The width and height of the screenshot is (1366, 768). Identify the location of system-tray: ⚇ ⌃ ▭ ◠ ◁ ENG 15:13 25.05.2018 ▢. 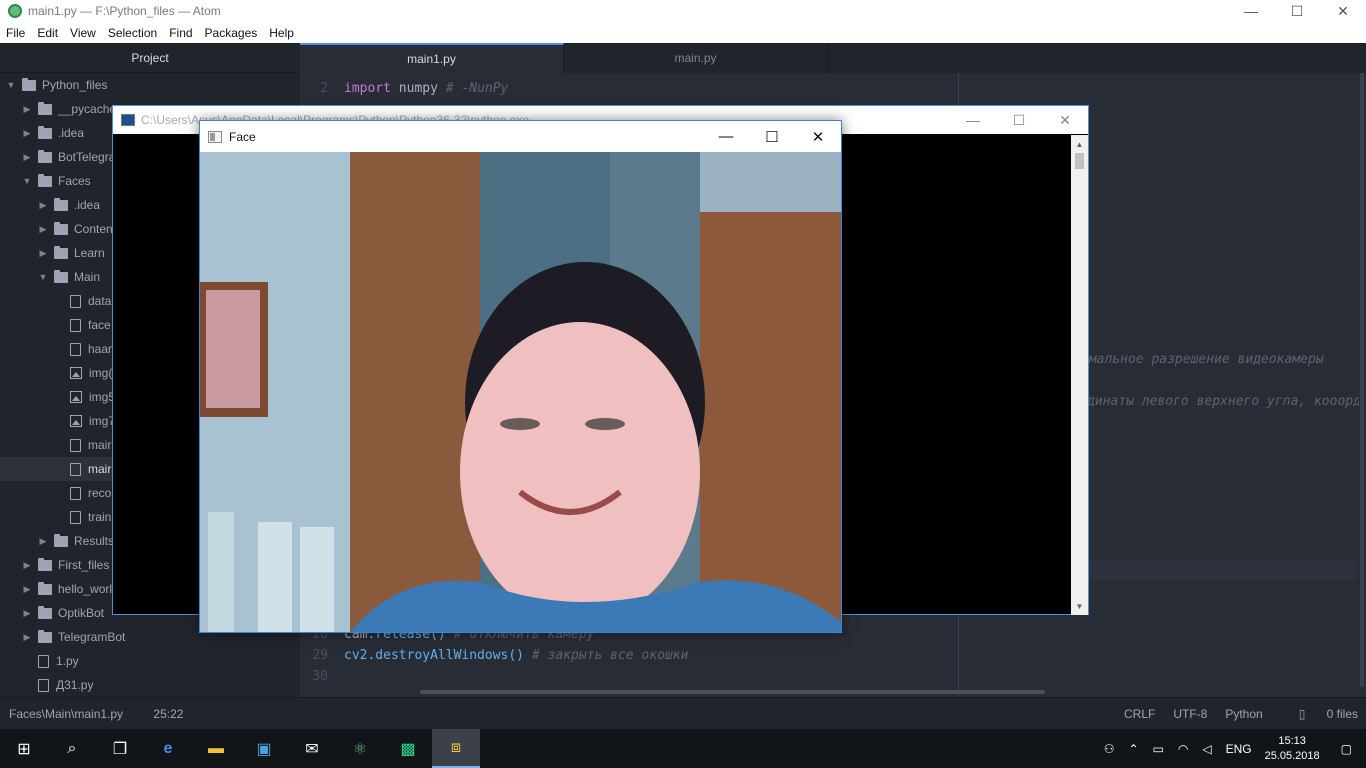
(1231, 748).